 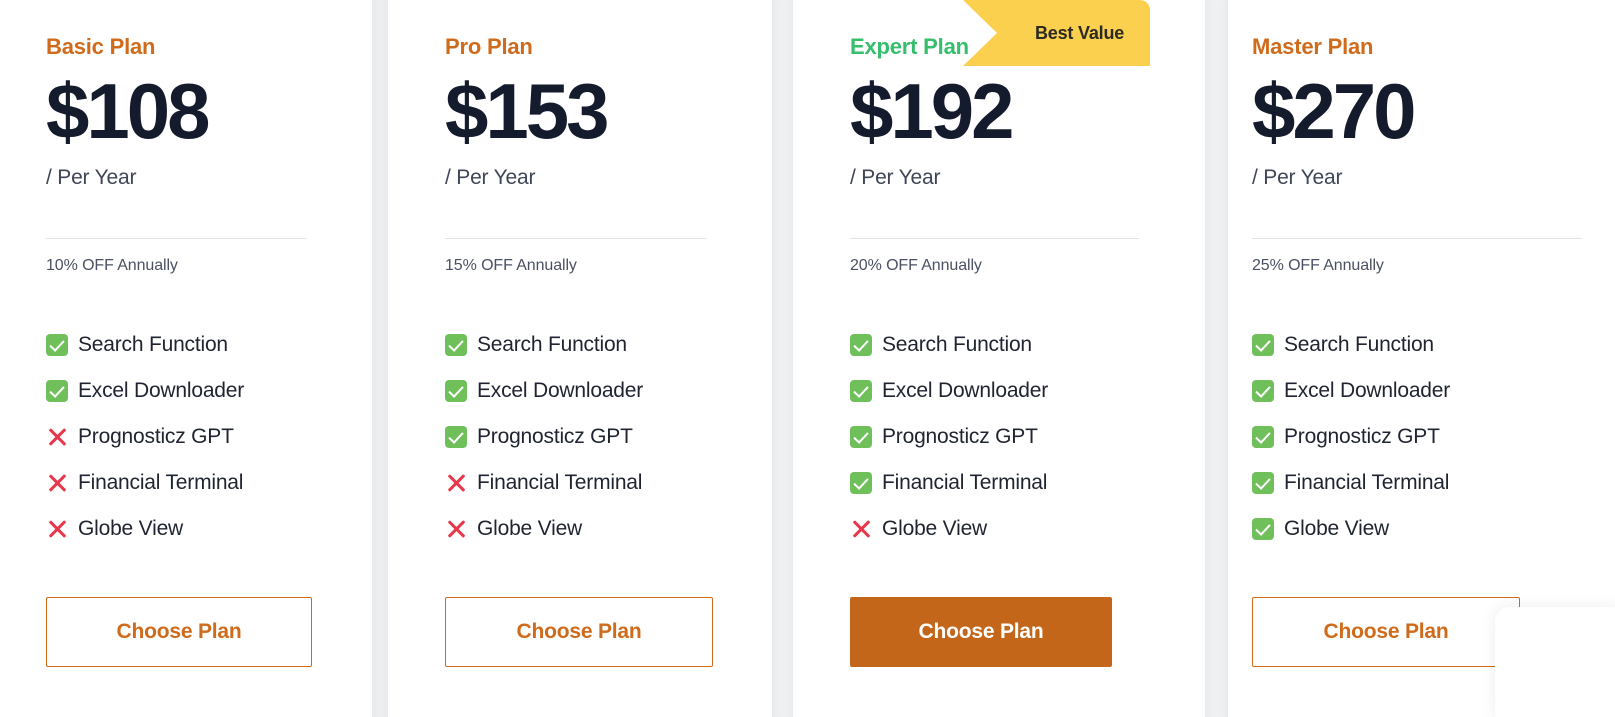 What do you see at coordinates (489, 46) in the screenshot?
I see `plan-title: Pro Plan` at bounding box center [489, 46].